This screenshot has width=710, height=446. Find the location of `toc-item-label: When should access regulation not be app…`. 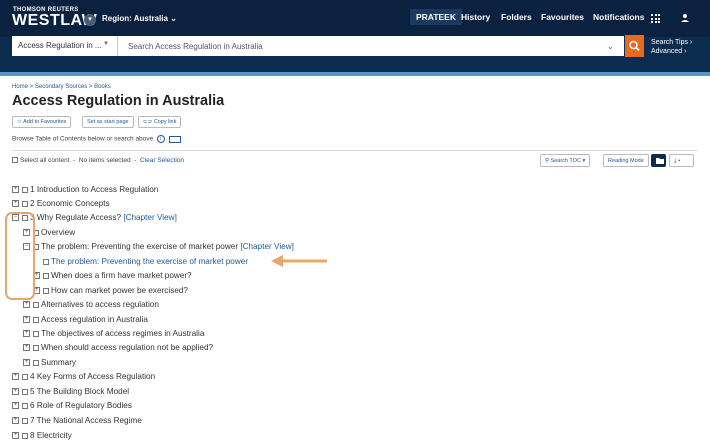

toc-item-label: When should access regulation not be app… is located at coordinates (127, 347).